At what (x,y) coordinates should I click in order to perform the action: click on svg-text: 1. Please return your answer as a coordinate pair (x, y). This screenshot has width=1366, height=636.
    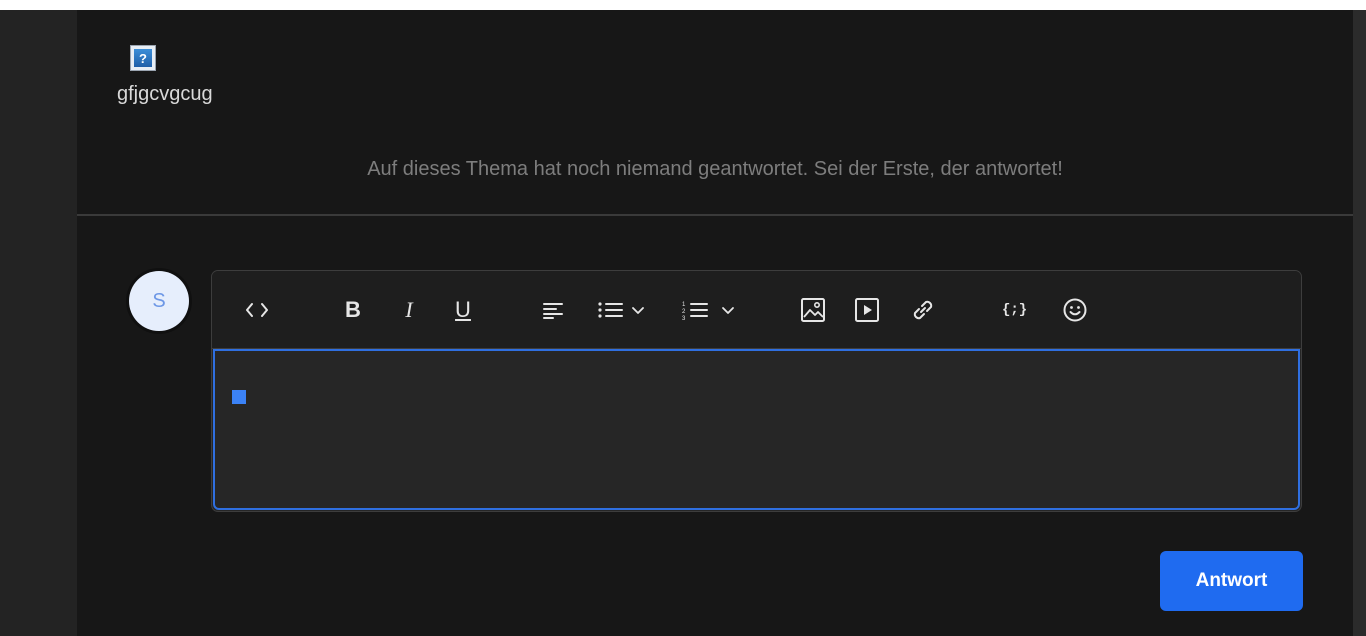
    Looking at the image, I should click on (684, 305).